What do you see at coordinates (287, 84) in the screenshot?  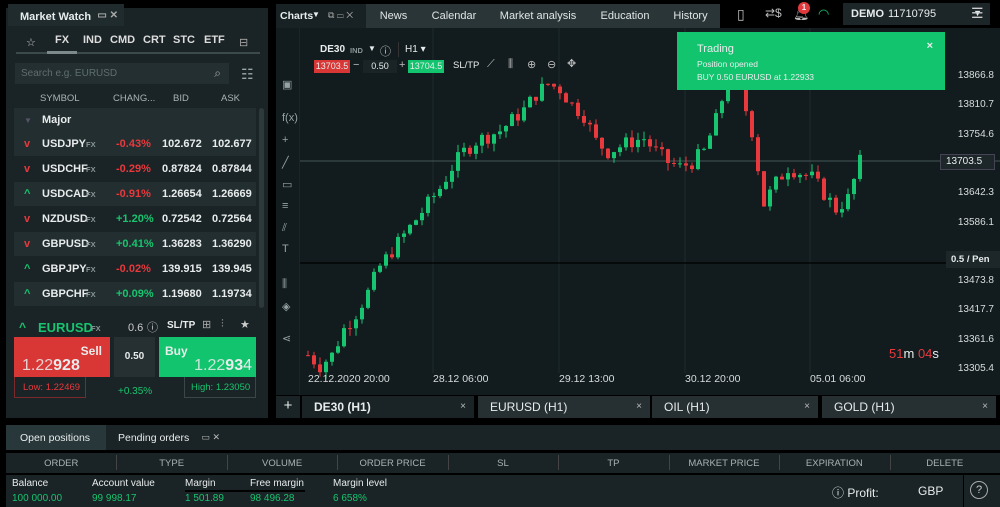 I see `cursor-tool-icon: ▣` at bounding box center [287, 84].